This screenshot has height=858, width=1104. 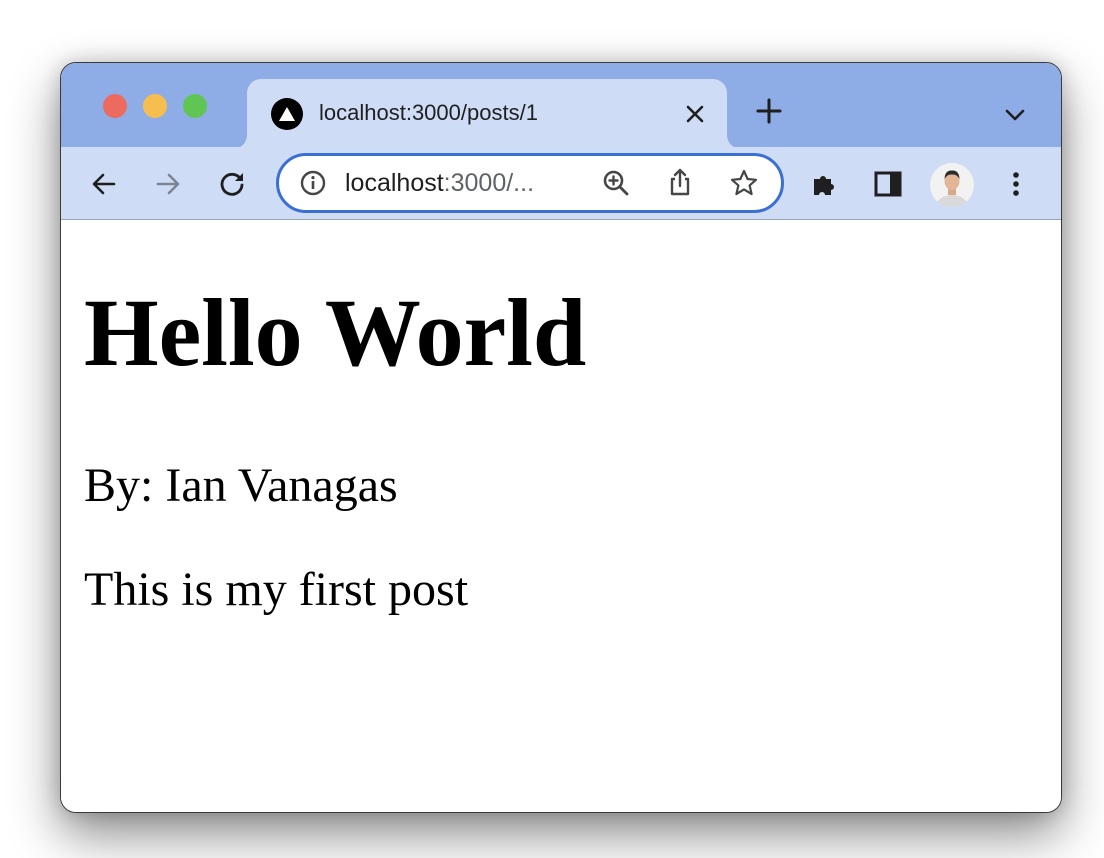 What do you see at coordinates (680, 182) in the screenshot?
I see `share-icon` at bounding box center [680, 182].